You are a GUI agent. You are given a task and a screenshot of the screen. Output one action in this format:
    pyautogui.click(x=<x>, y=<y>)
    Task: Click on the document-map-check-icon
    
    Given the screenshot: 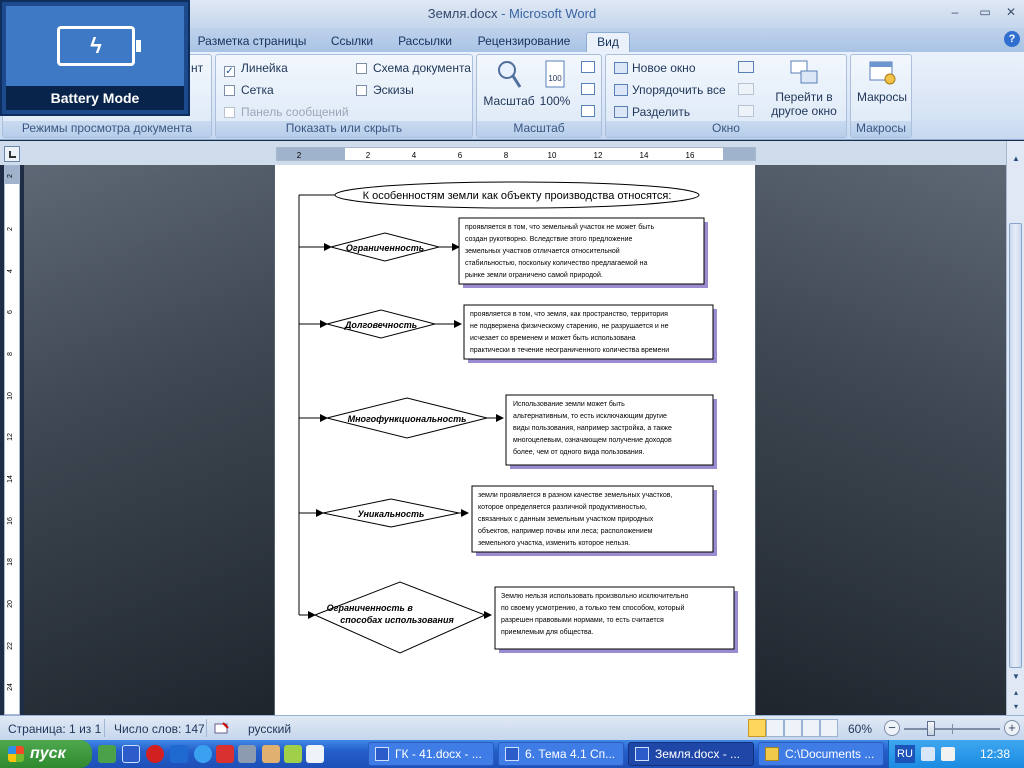 What is the action you would take?
    pyautogui.click(x=361, y=68)
    